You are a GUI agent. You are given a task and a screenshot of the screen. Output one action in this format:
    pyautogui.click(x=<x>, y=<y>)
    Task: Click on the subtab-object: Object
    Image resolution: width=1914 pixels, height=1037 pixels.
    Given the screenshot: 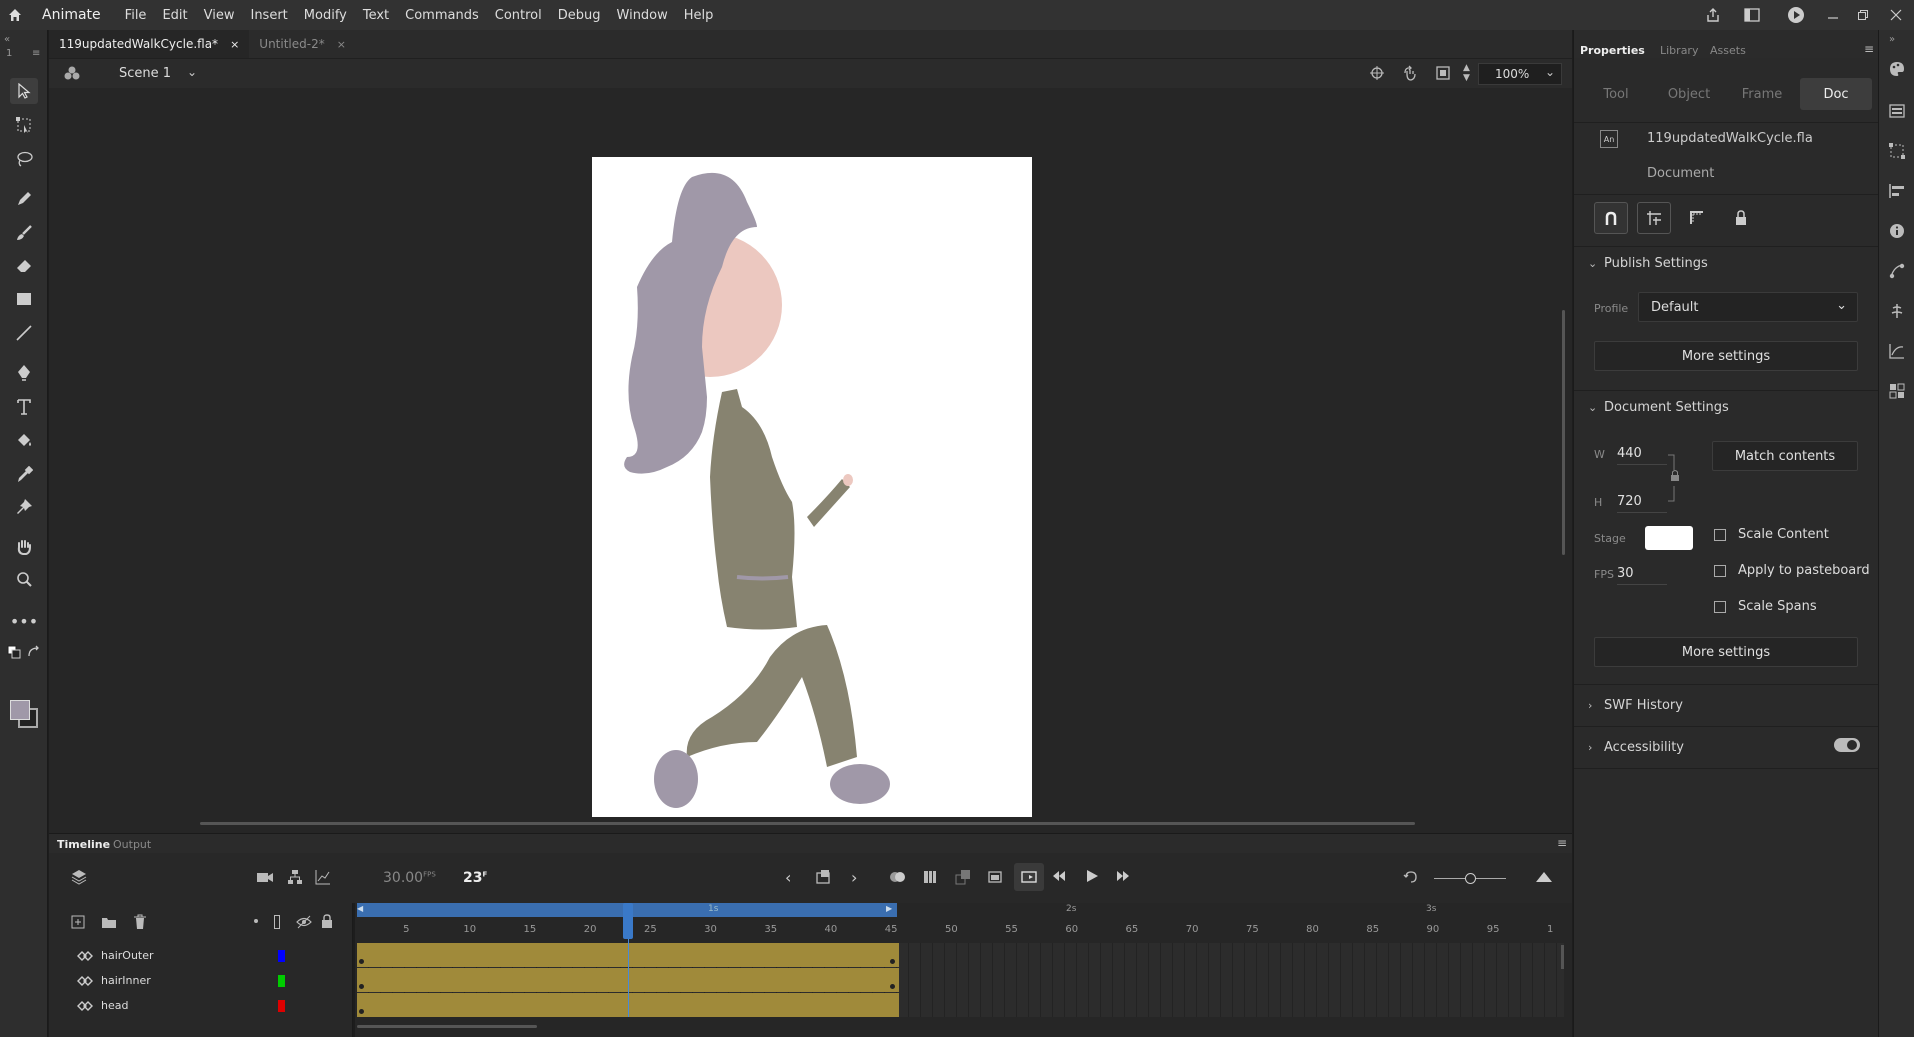 What is the action you would take?
    pyautogui.click(x=1689, y=94)
    